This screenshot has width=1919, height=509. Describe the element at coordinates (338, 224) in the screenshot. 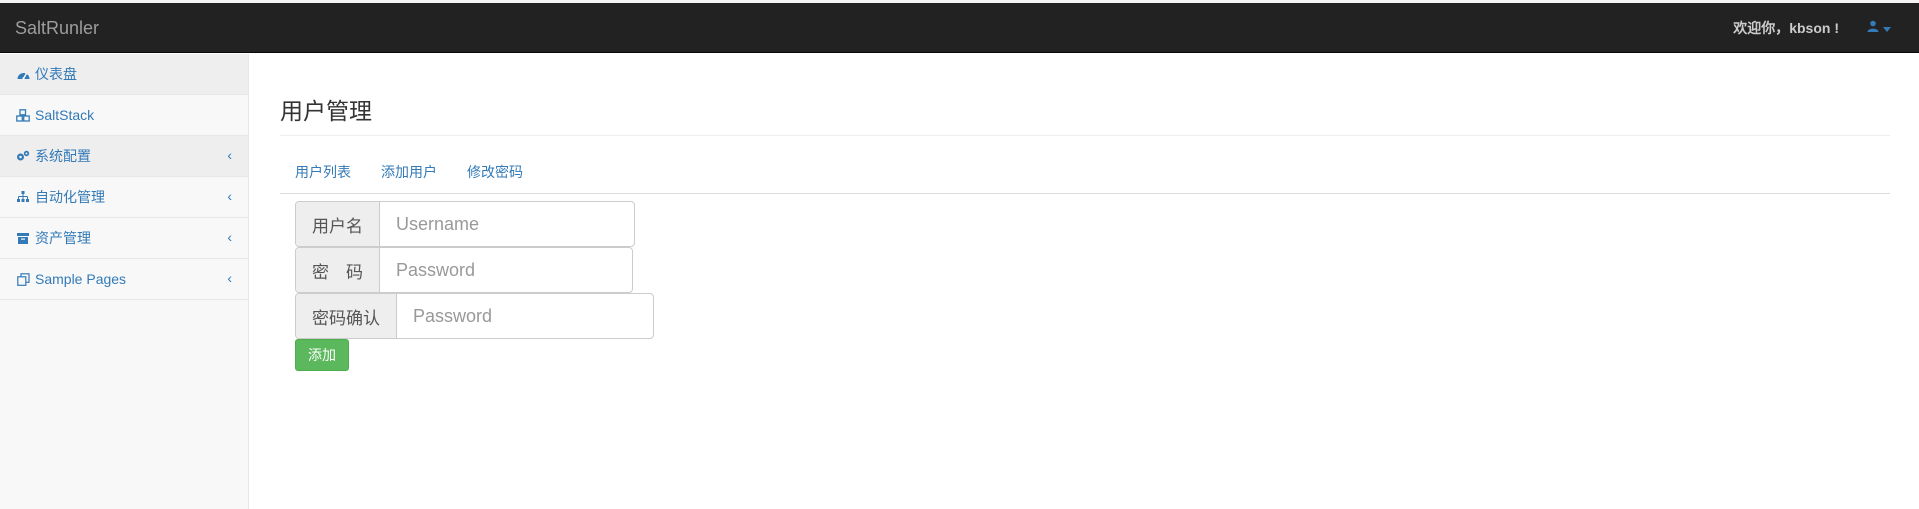

I see `username-label: 用户名` at that location.